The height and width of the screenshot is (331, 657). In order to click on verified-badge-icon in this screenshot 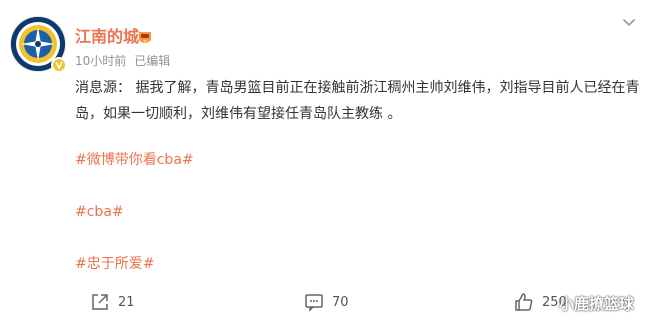, I will do `click(59, 65)`.